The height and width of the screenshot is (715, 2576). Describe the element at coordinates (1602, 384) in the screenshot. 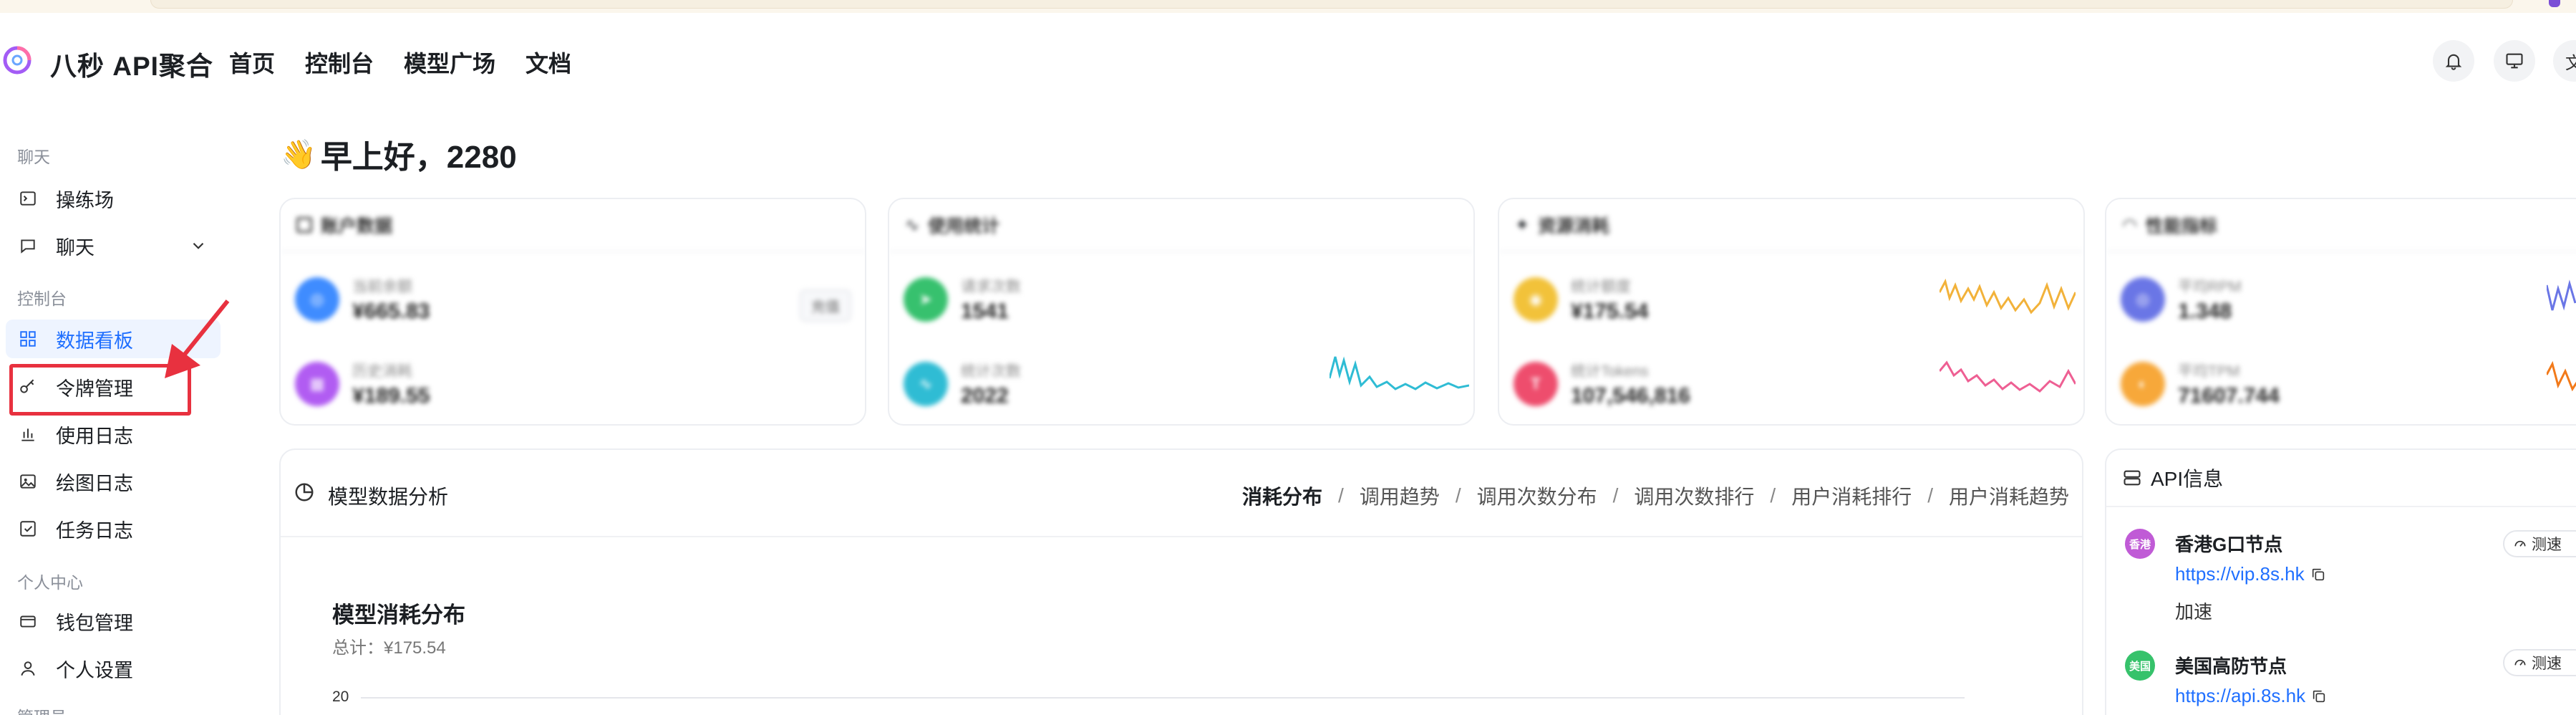

I see `tokens-stat: T 统计Tokens 107,546,816` at that location.